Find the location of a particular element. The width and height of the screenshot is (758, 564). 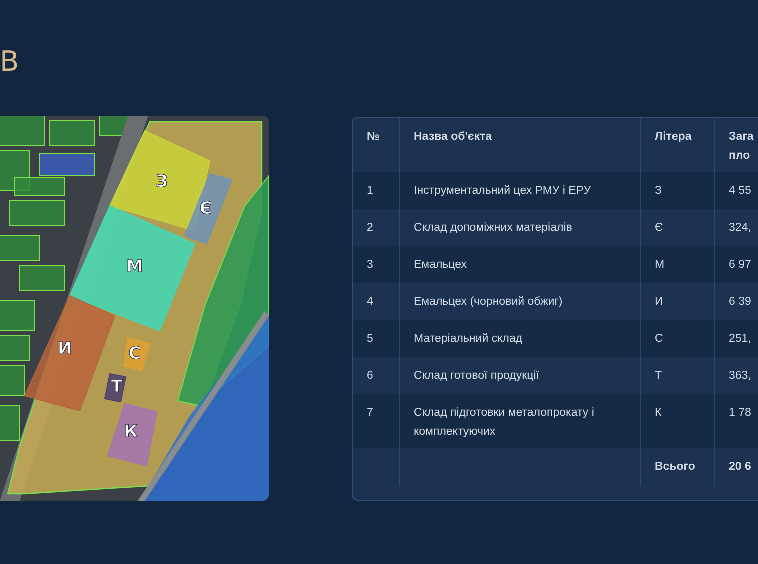

table-cell: Є is located at coordinates (659, 228).